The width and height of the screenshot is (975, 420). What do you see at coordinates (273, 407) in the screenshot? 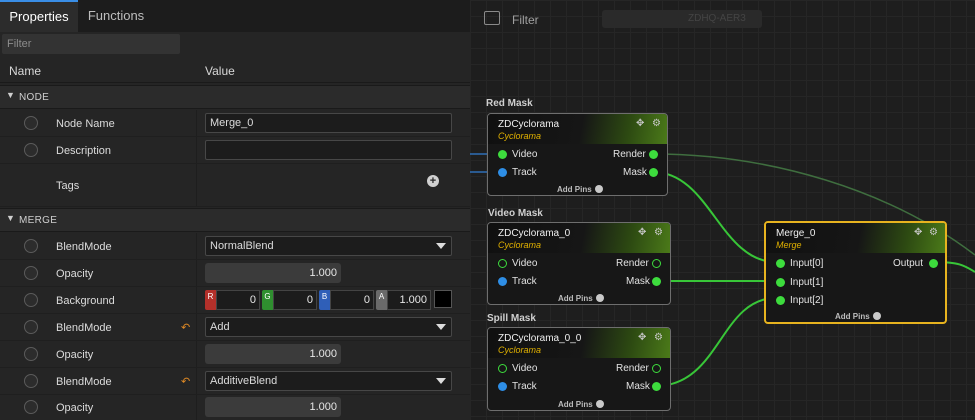
I see `opacity-3-field: 1.000` at bounding box center [273, 407].